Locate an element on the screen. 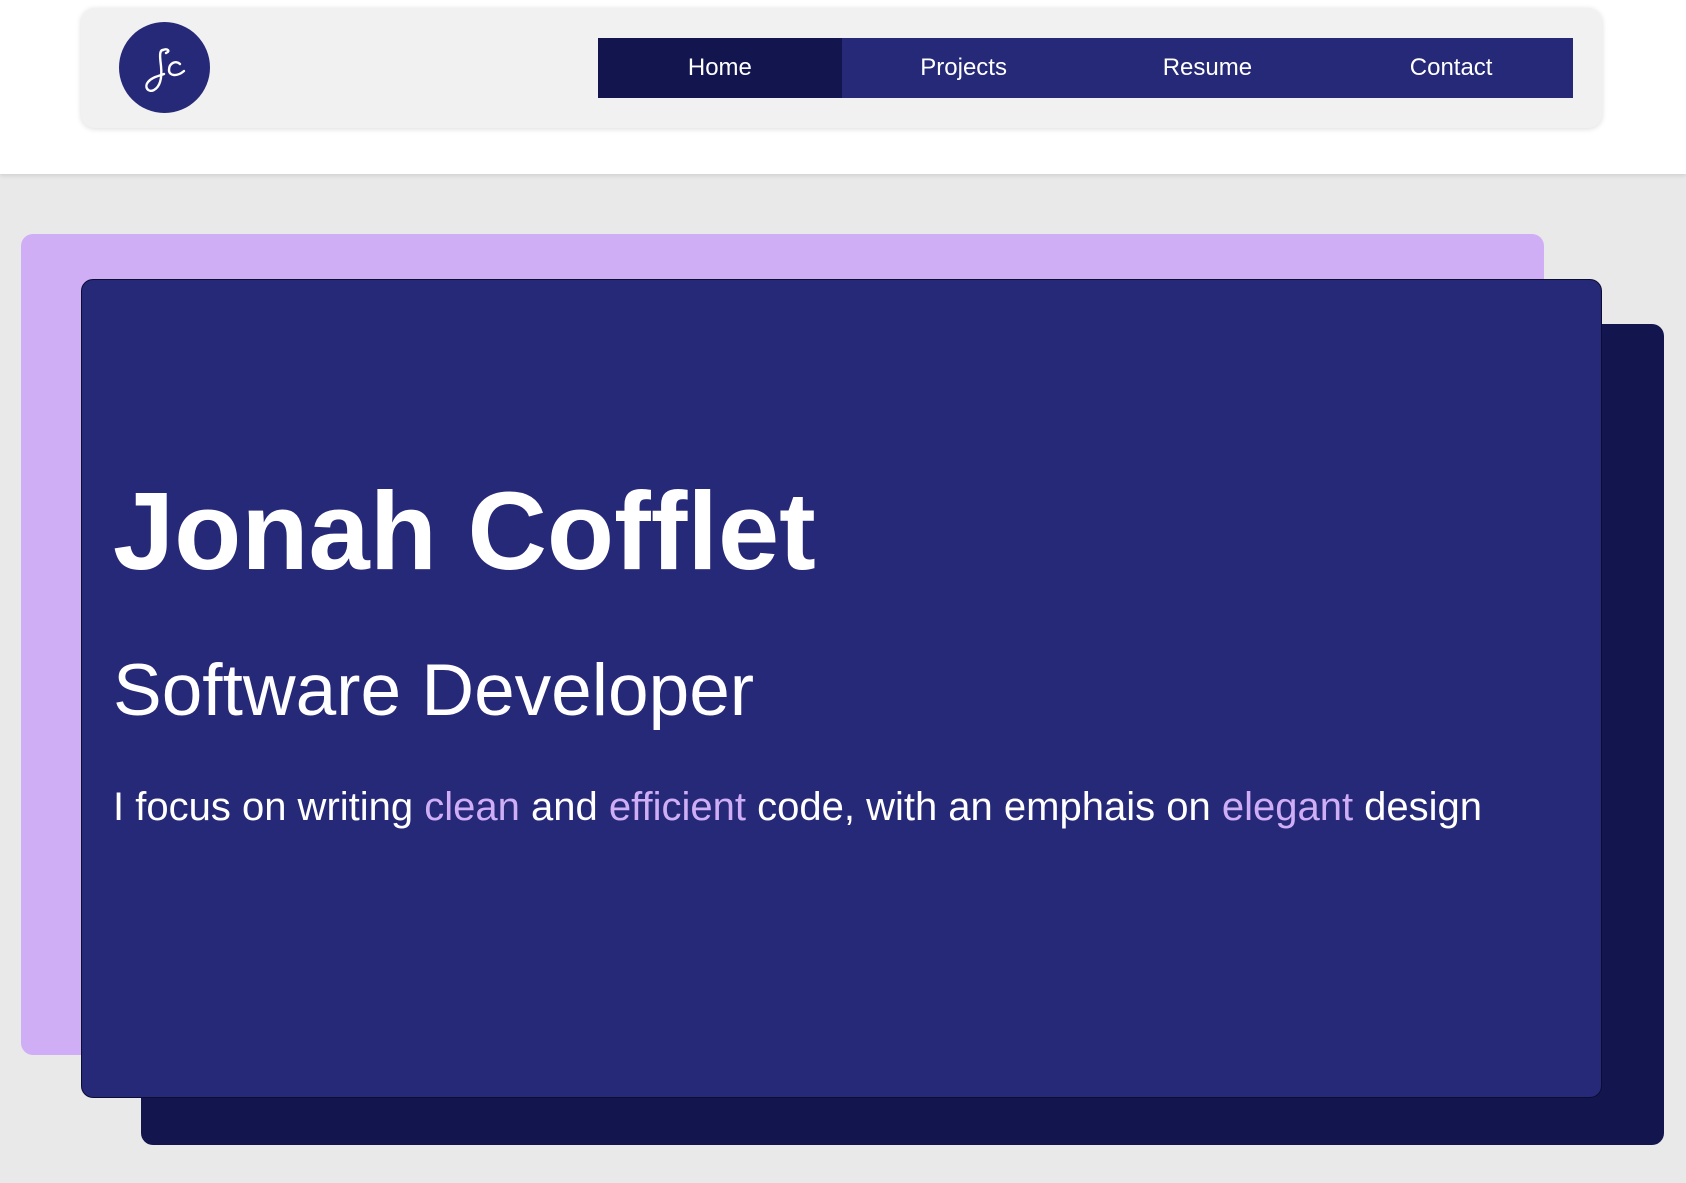 Image resolution: width=1686 pixels, height=1183 pixels. signature-logo-icon is located at coordinates (164, 69).